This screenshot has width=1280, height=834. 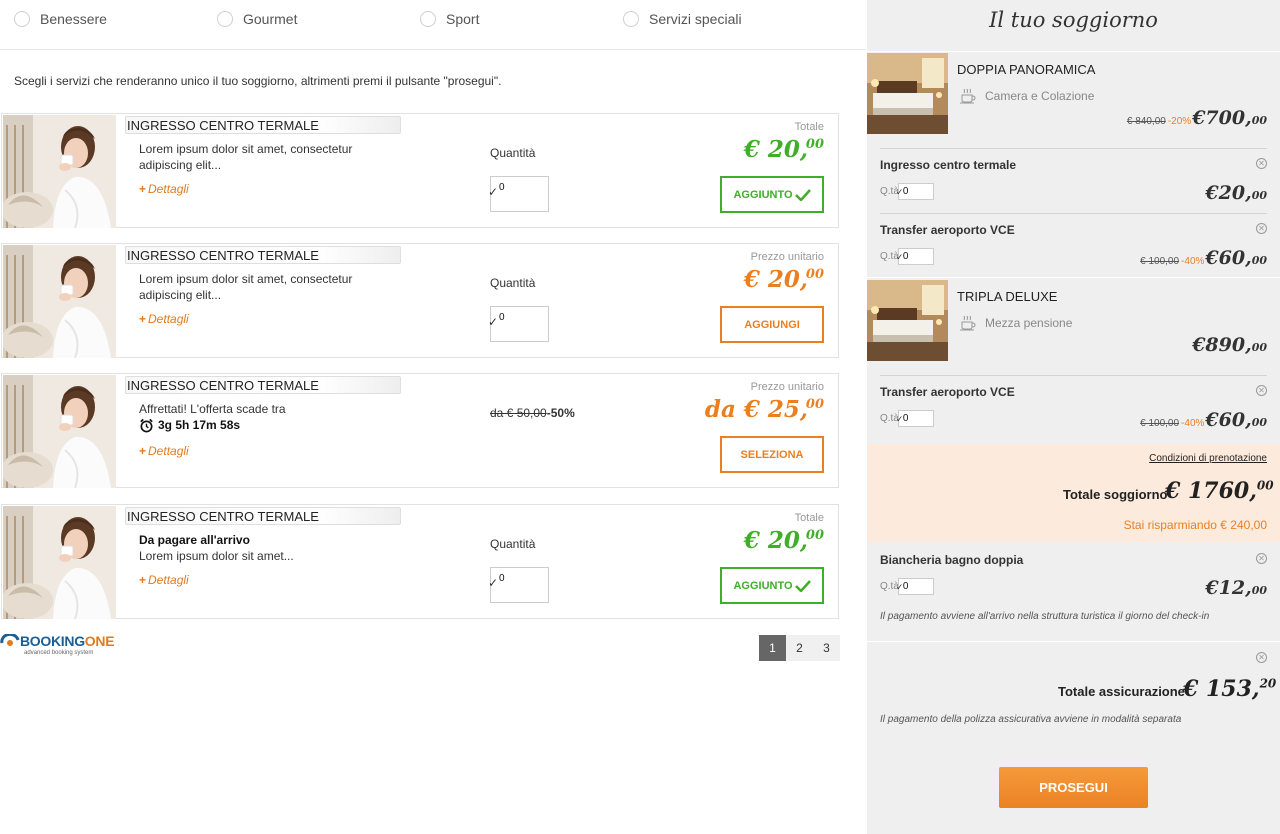 I want to click on filter-benessere: Benessere, so click(x=60, y=19).